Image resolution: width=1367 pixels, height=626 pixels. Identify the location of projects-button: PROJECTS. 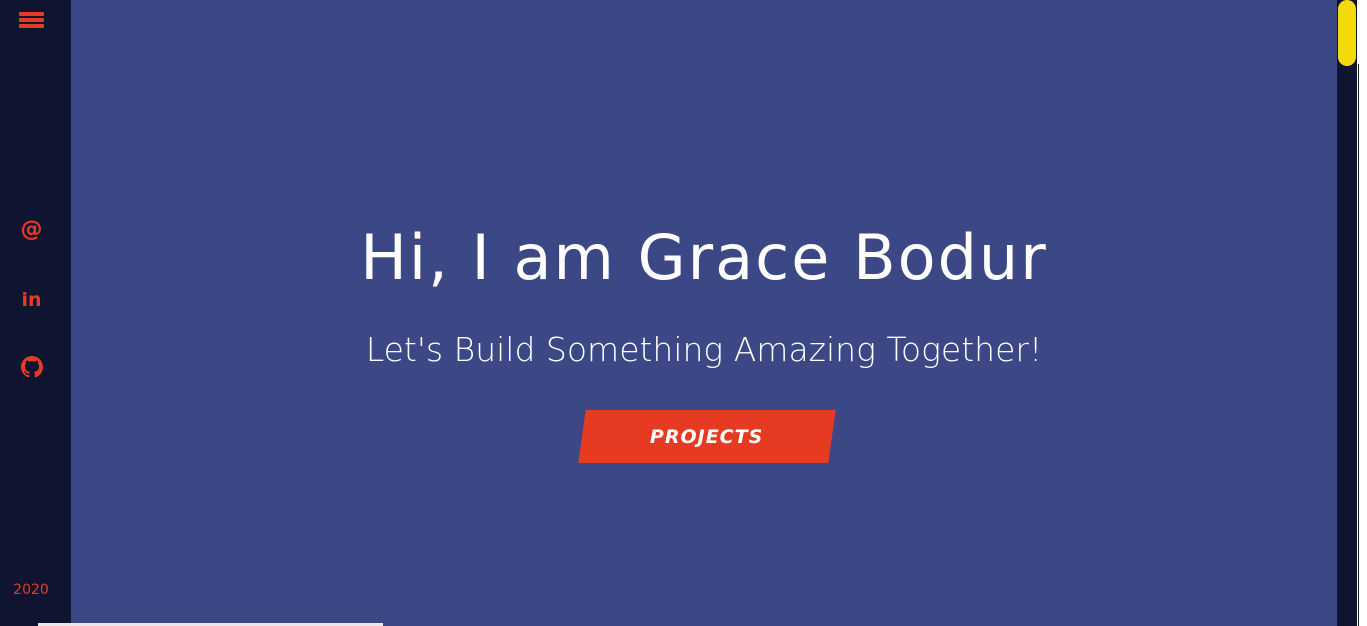
(707, 436).